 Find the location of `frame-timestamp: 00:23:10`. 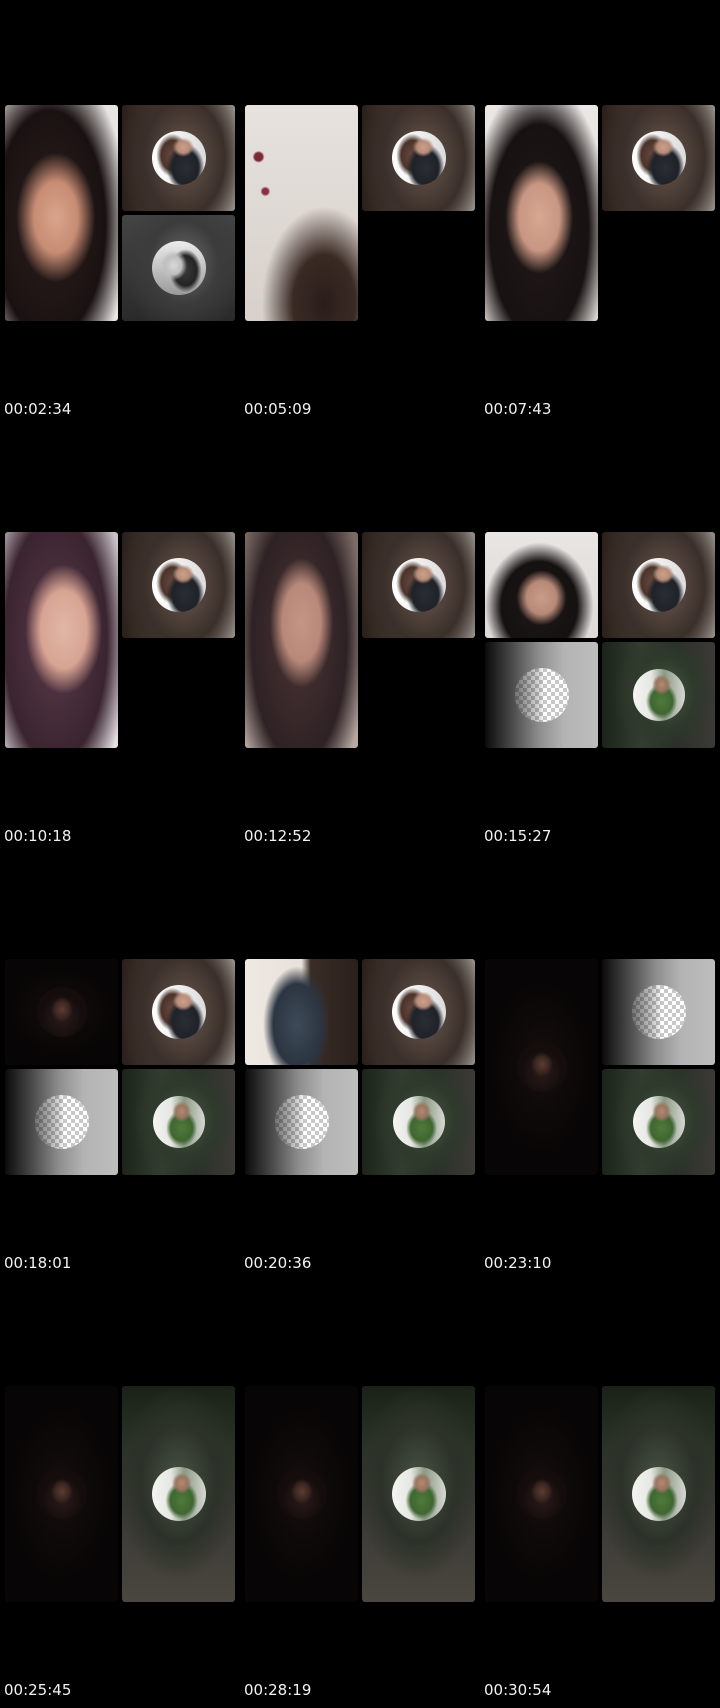

frame-timestamp: 00:23:10 is located at coordinates (518, 1263).